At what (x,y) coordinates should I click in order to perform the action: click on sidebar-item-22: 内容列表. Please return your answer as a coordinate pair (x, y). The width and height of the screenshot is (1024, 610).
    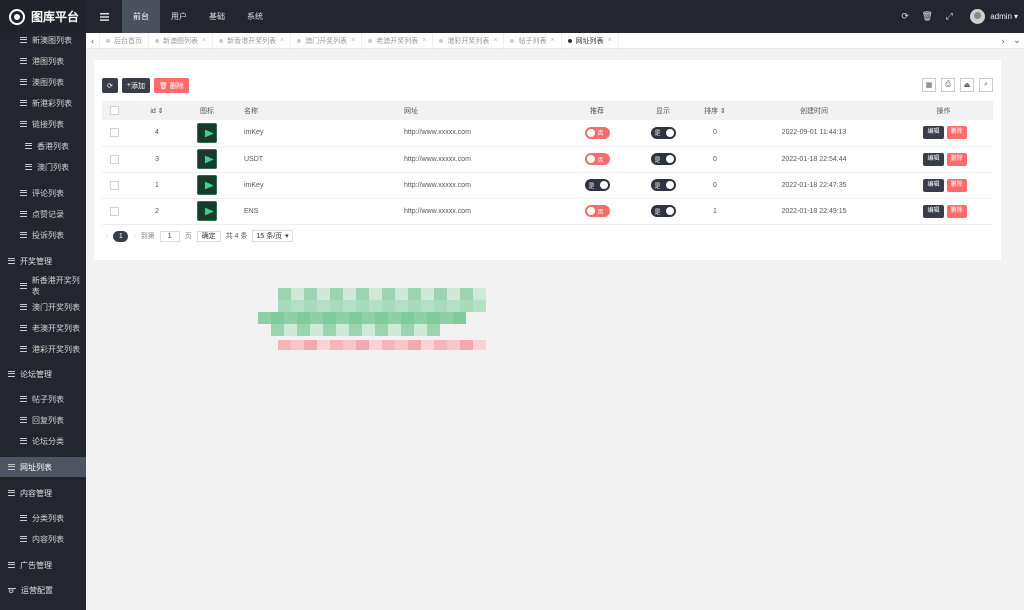
    Looking at the image, I should click on (43, 539).